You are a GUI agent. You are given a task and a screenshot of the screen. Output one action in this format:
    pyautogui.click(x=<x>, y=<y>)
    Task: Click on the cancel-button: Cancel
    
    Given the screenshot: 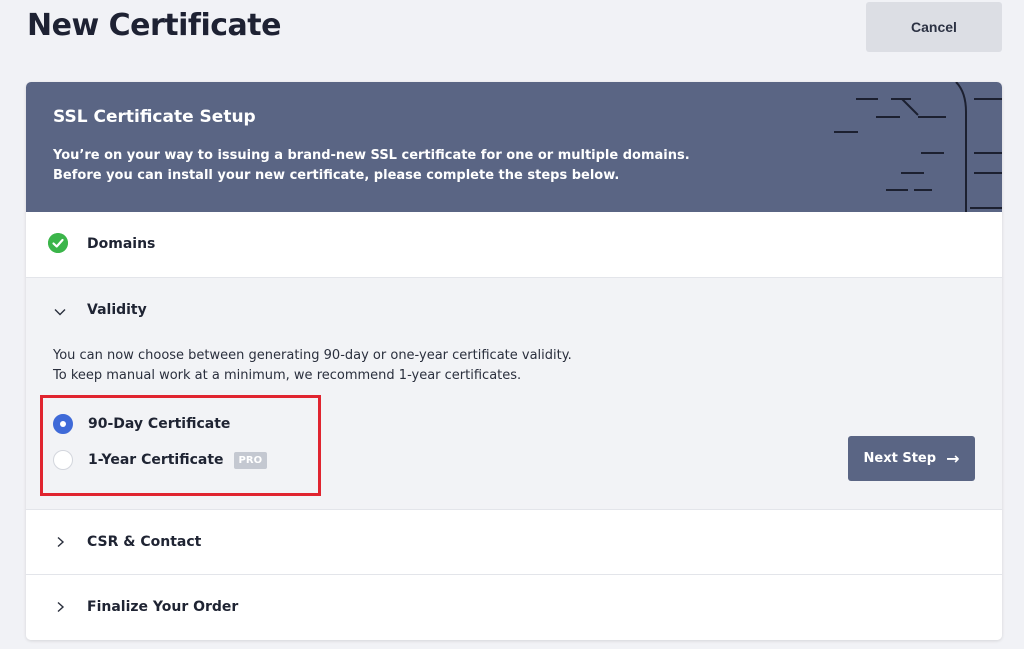 What is the action you would take?
    pyautogui.click(x=934, y=27)
    